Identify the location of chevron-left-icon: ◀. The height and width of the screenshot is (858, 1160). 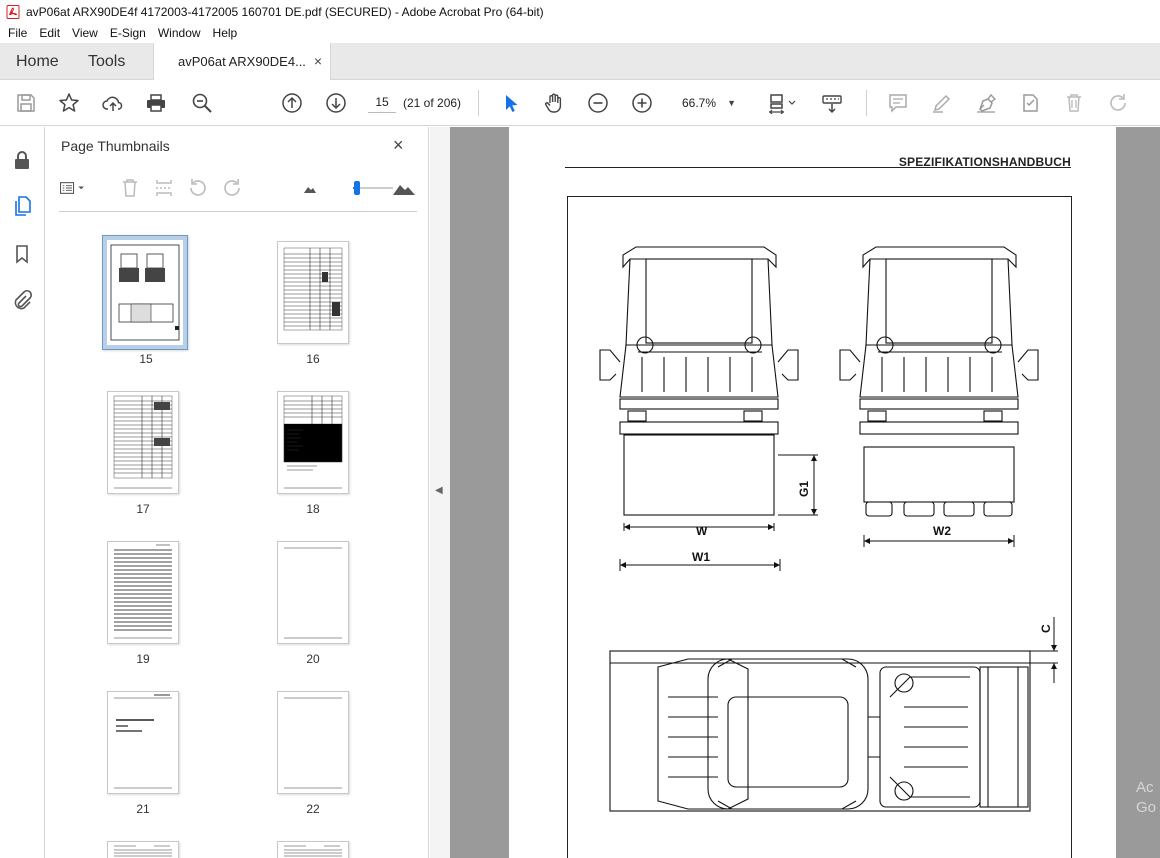
(439, 490).